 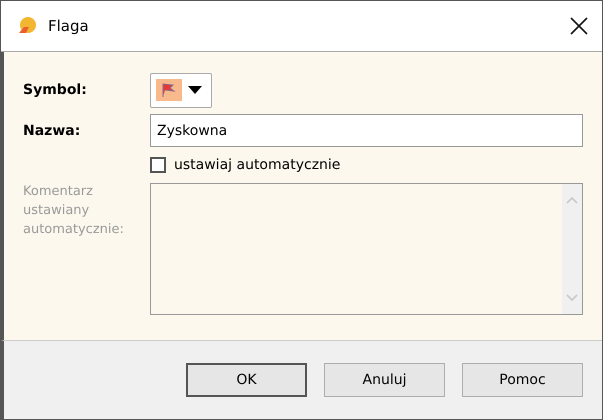 What do you see at coordinates (572, 200) in the screenshot?
I see `scroll-up-icon` at bounding box center [572, 200].